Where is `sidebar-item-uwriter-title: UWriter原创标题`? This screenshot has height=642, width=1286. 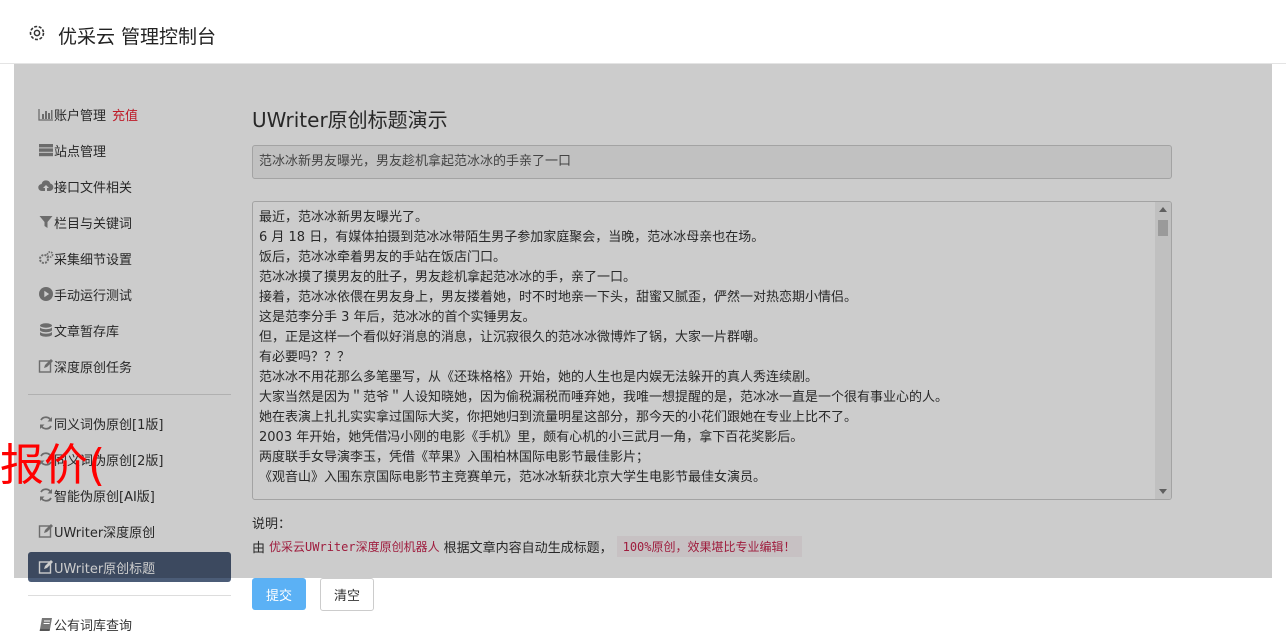 sidebar-item-uwriter-title: UWriter原创标题 is located at coordinates (129, 567).